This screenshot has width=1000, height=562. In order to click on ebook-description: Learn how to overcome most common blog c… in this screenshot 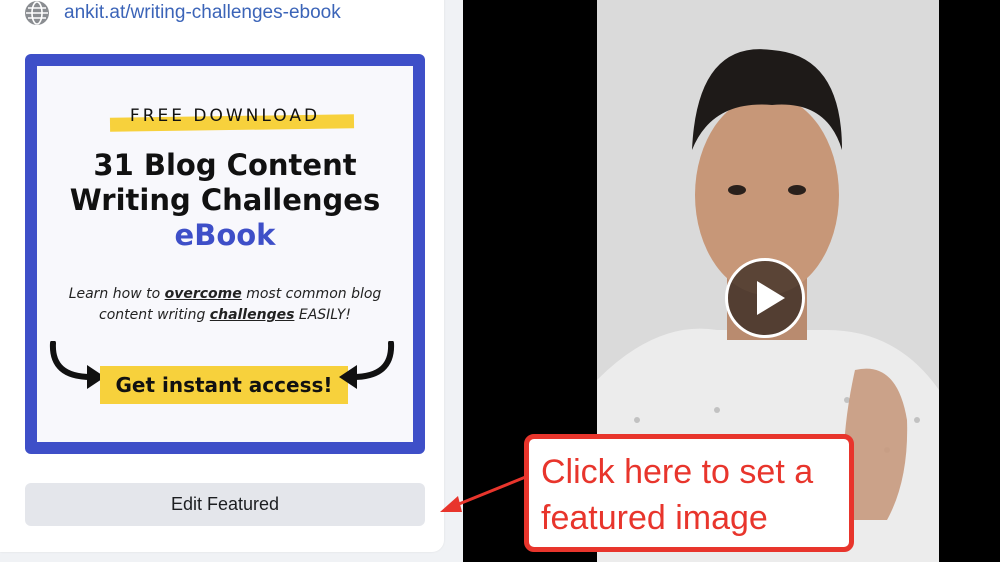, I will do `click(225, 305)`.